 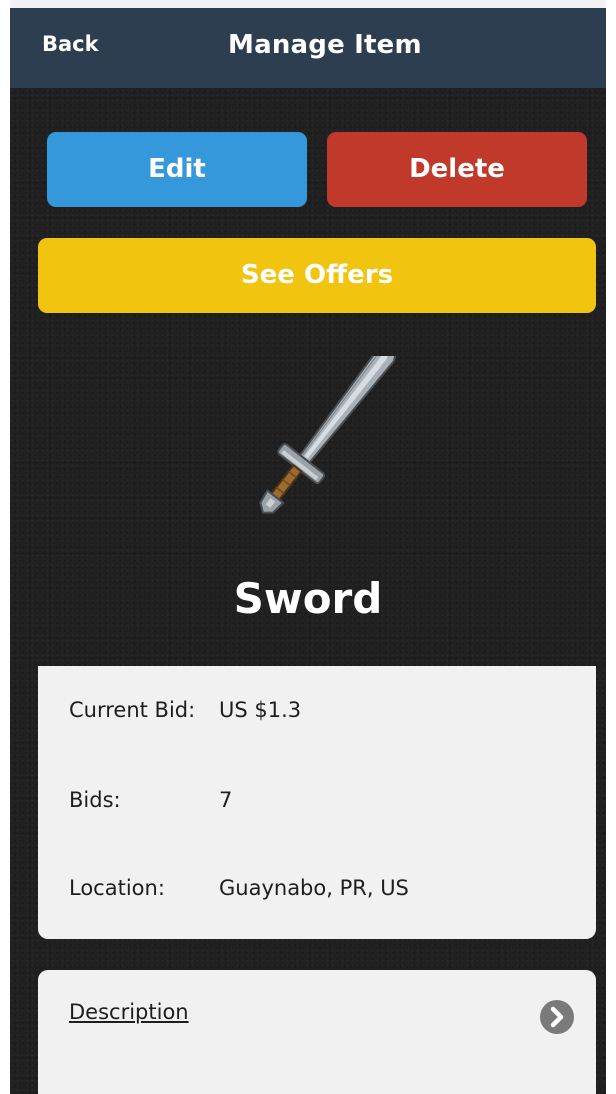 What do you see at coordinates (611, 547) in the screenshot?
I see `right-margin` at bounding box center [611, 547].